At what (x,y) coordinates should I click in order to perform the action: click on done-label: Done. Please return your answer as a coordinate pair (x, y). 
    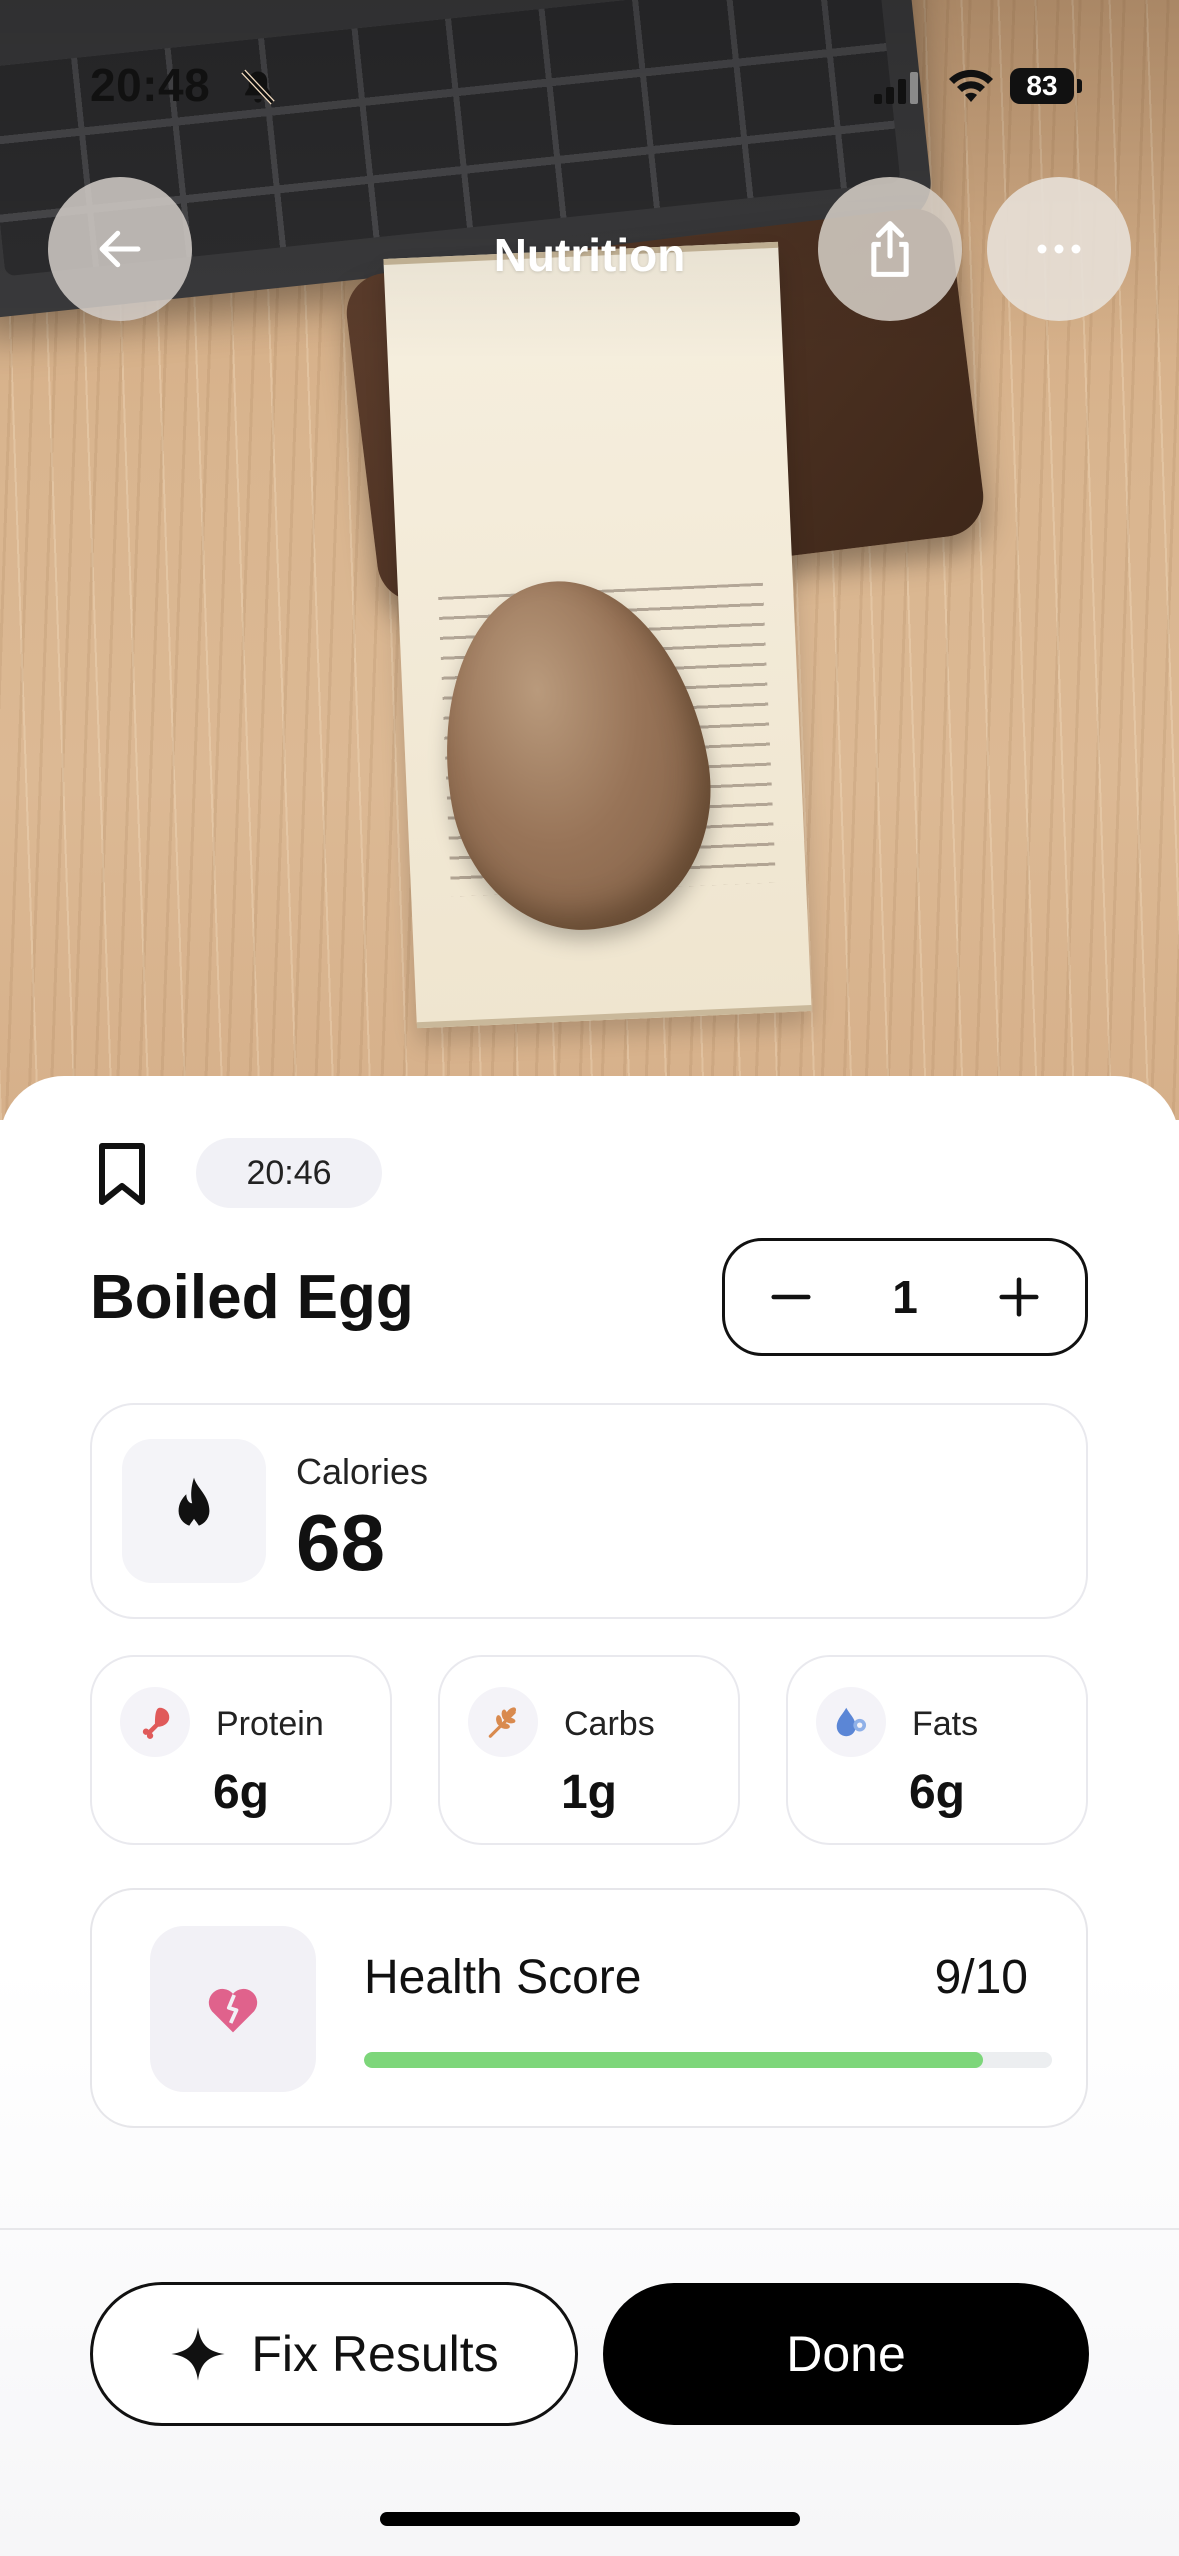
    Looking at the image, I should click on (846, 2354).